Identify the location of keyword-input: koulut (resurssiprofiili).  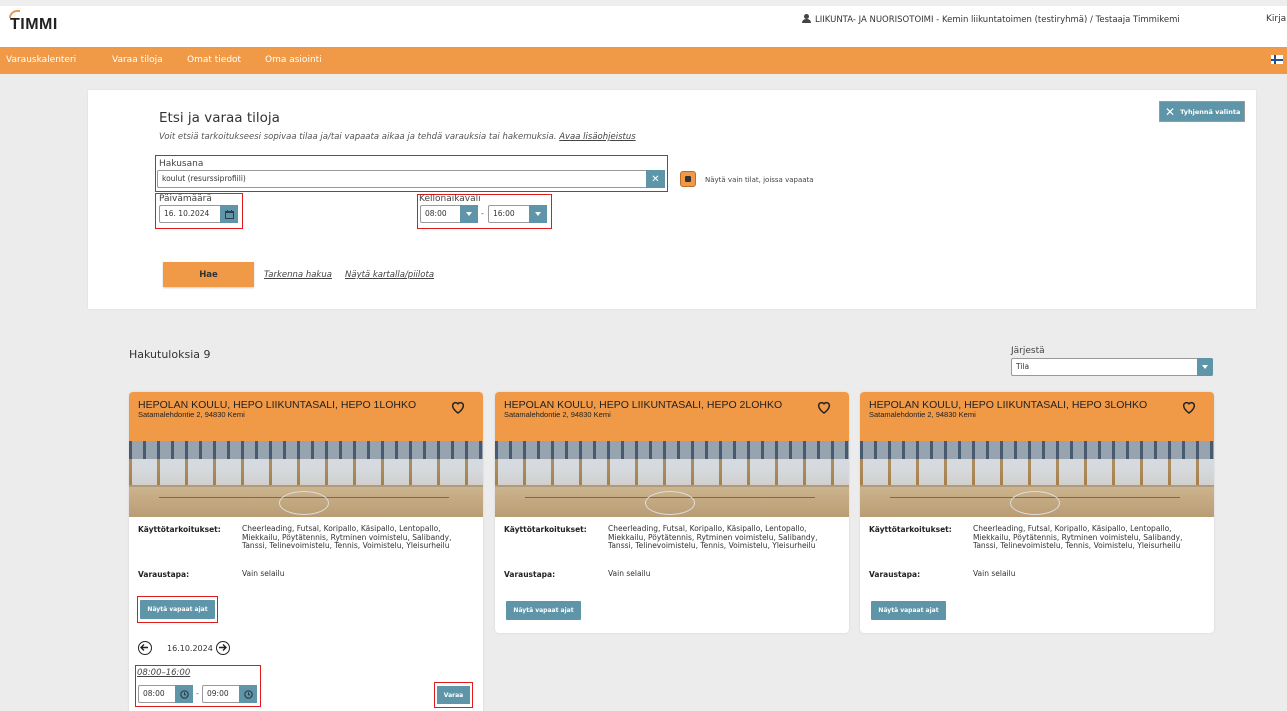
(411, 179).